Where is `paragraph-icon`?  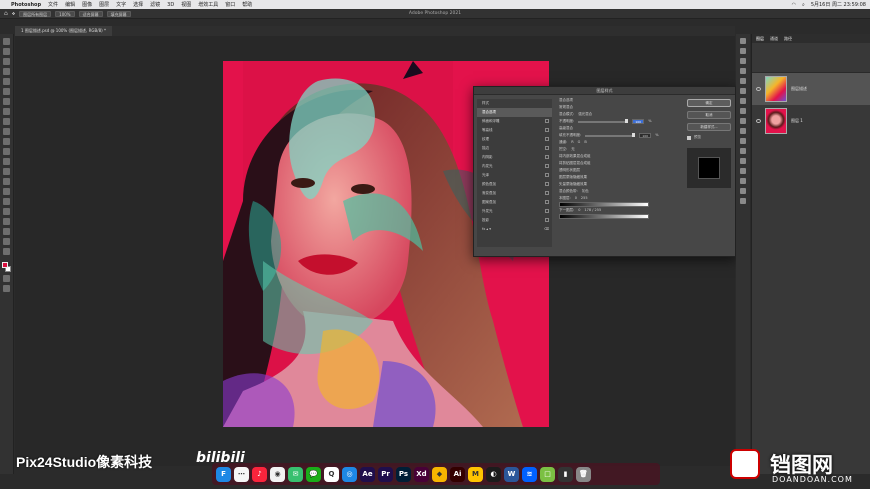
paragraph-icon is located at coordinates (743, 121).